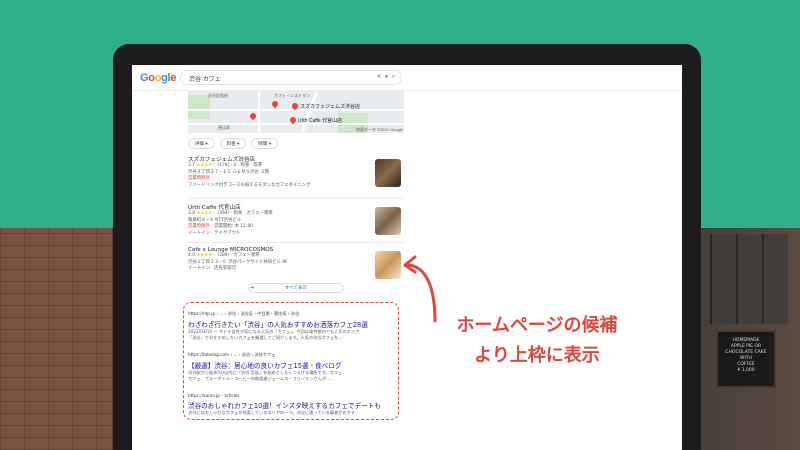  I want to click on filter-label: 評価, so click(199, 144).